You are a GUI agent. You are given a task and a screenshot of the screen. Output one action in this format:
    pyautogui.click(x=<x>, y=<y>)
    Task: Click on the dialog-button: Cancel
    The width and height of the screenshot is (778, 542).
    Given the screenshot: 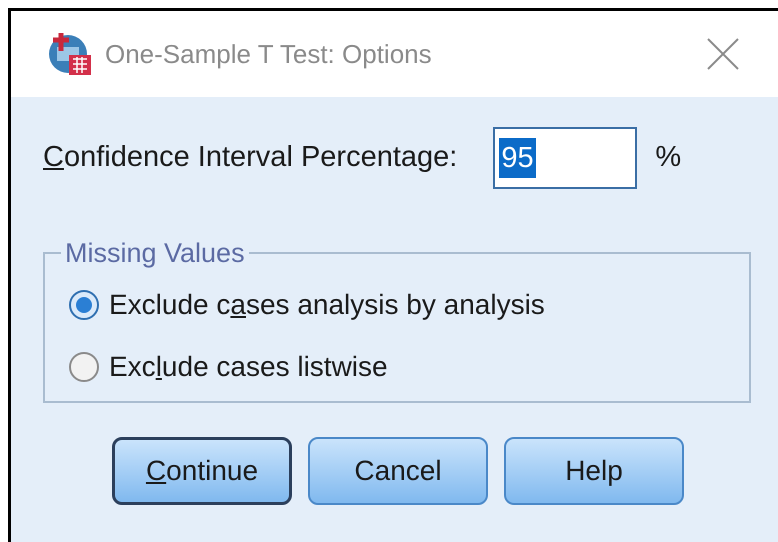 What is the action you would take?
    pyautogui.click(x=398, y=471)
    